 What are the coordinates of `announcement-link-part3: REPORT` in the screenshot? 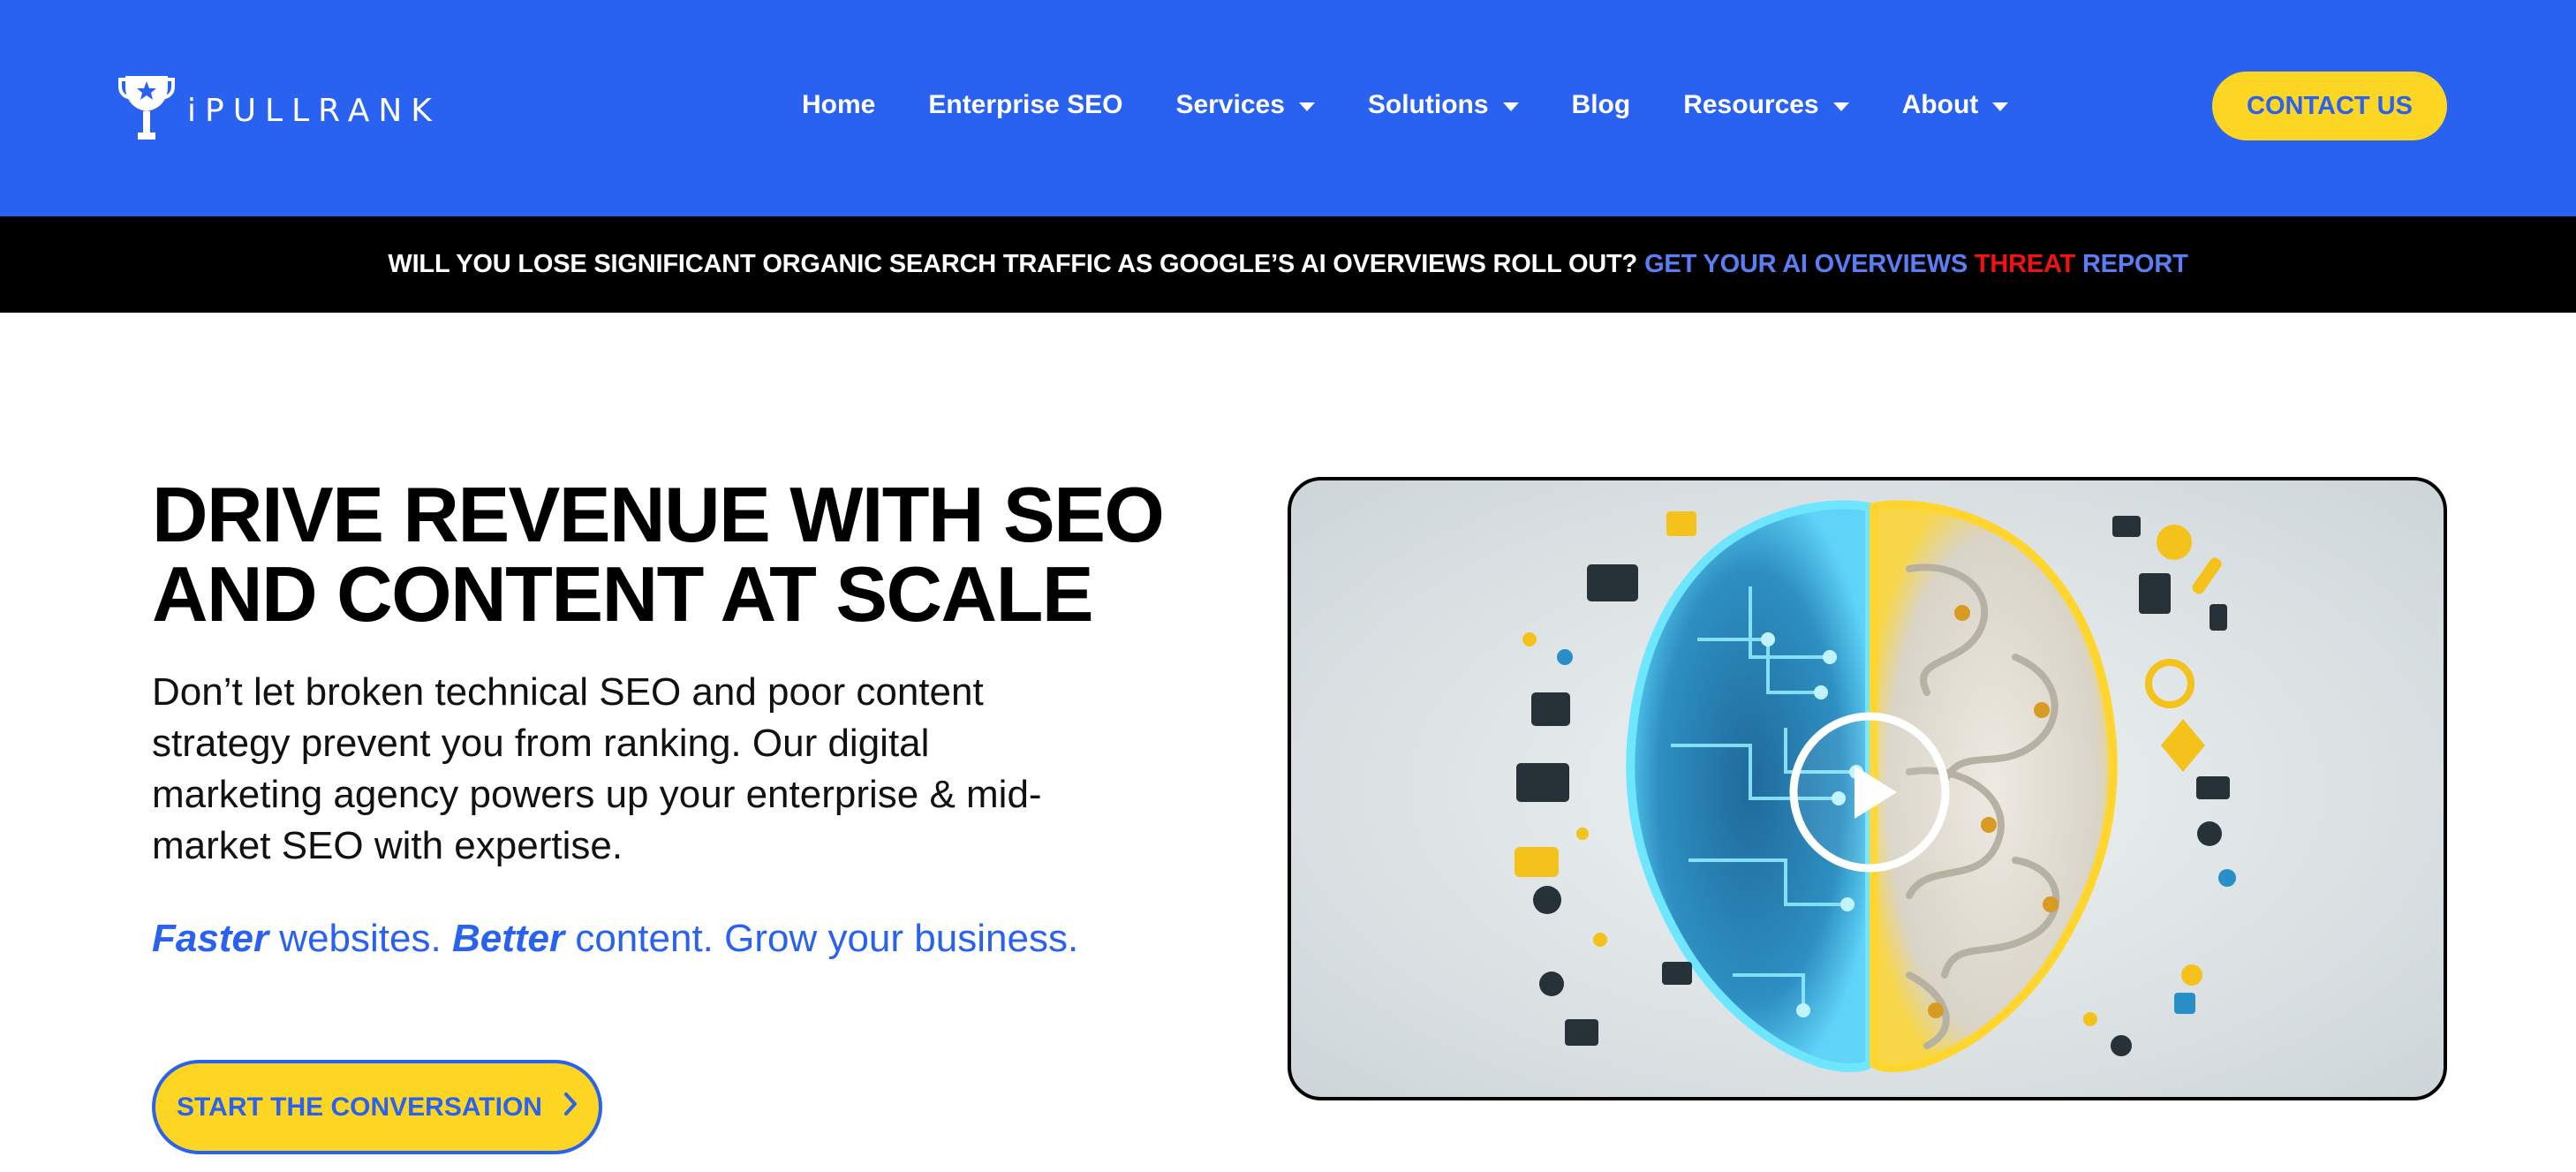 It's located at (2134, 264).